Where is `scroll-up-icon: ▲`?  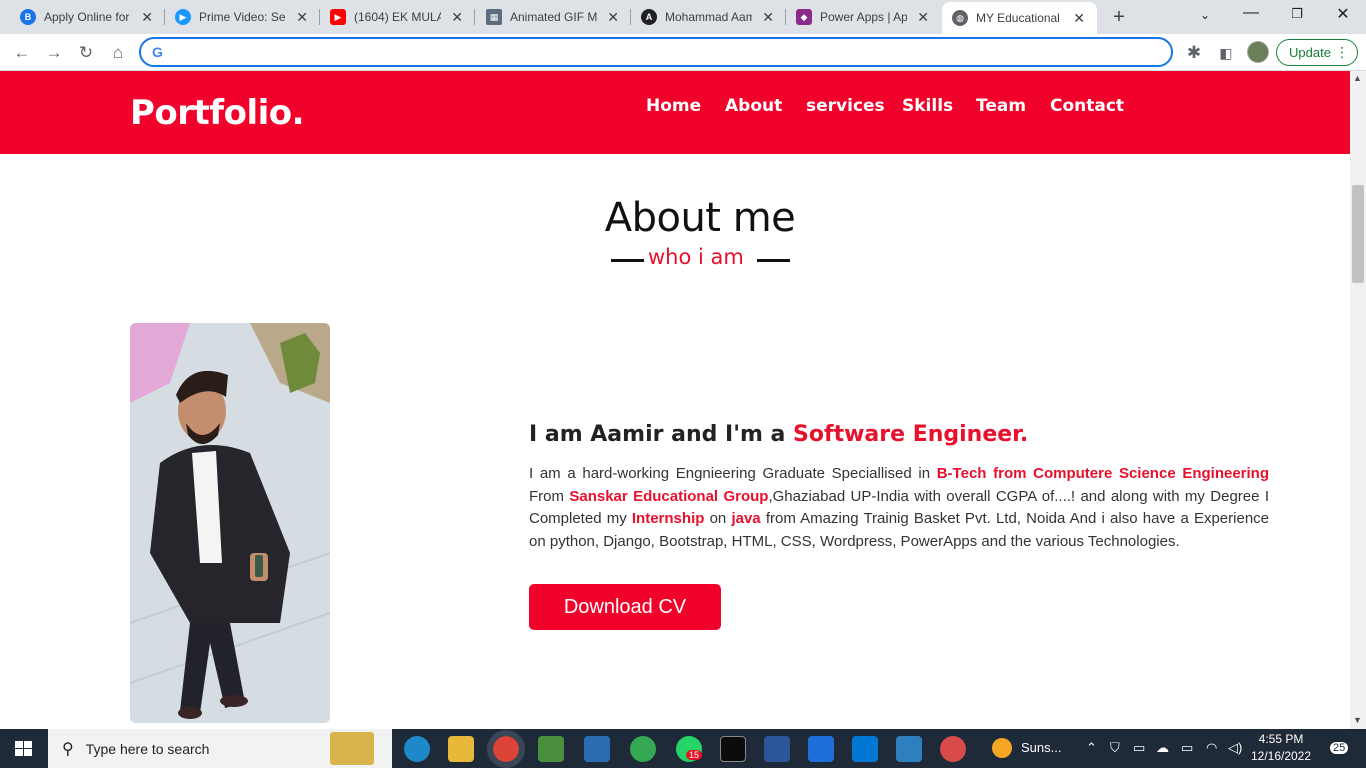 scroll-up-icon: ▲ is located at coordinates (1357, 78).